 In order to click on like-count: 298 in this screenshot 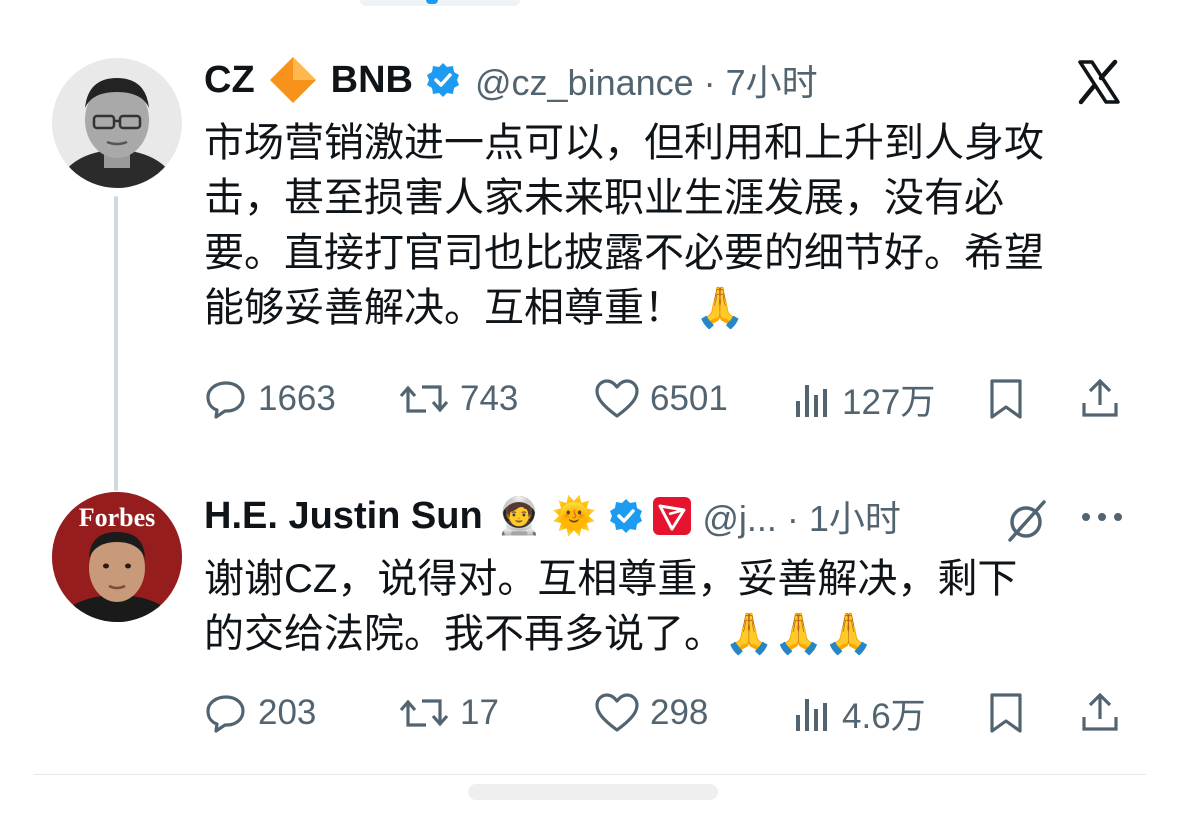, I will do `click(679, 712)`.